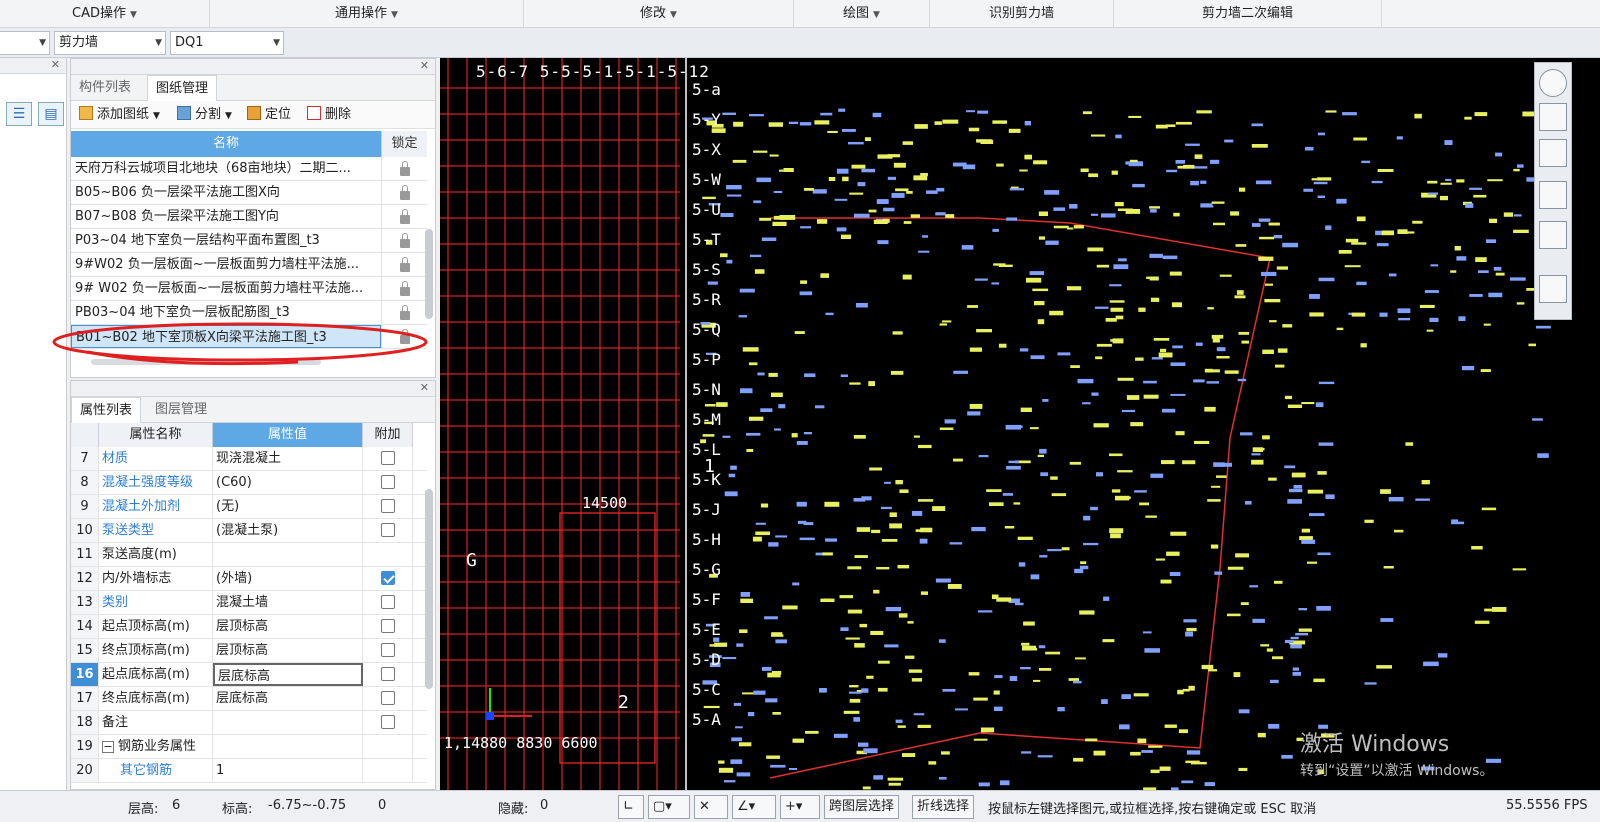 This screenshot has width=1600, height=822. Describe the element at coordinates (1022, 14) in the screenshot. I see `menu-identify-shear-wall: 识别剪力墙` at that location.